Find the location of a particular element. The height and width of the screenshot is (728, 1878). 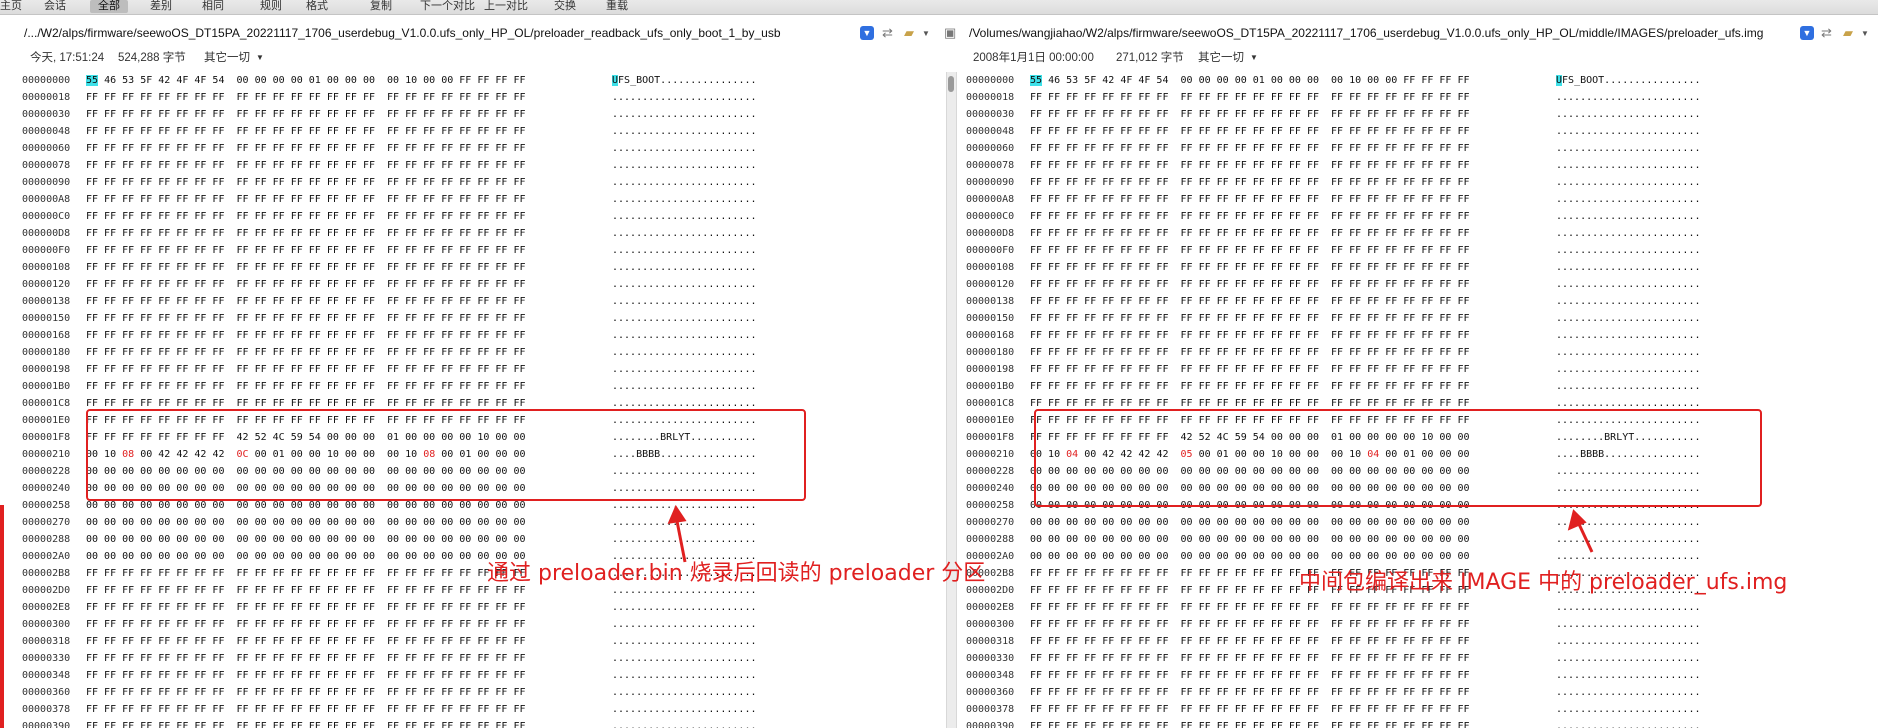

right-annotation-text: 中间包编译出来 IMAGE 中的 preloader_ufs.img is located at coordinates (1543, 582).